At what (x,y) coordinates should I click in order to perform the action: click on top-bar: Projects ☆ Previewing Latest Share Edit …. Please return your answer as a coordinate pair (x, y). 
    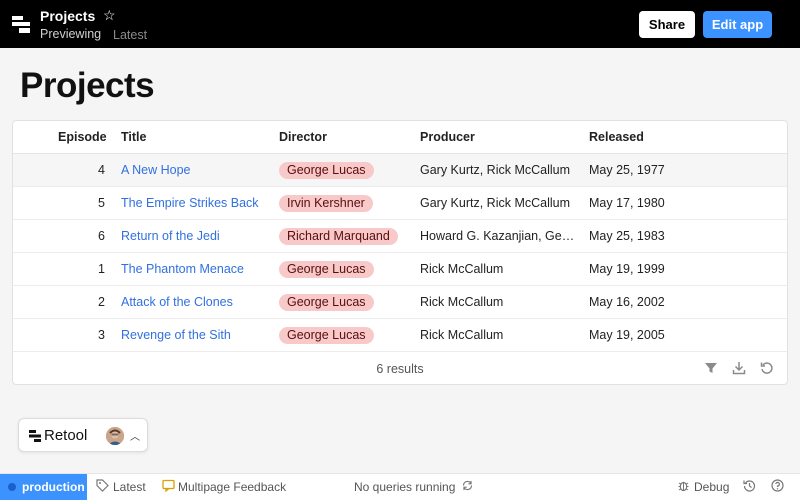
    Looking at the image, I should click on (400, 24).